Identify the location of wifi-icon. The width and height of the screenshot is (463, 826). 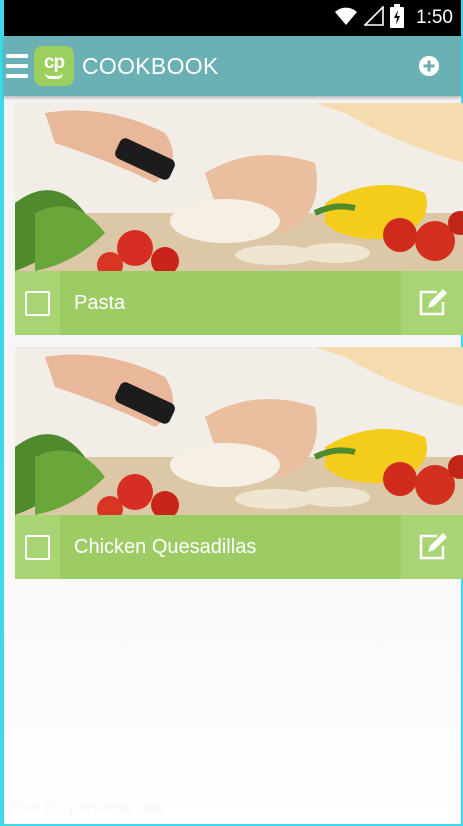
(346, 18).